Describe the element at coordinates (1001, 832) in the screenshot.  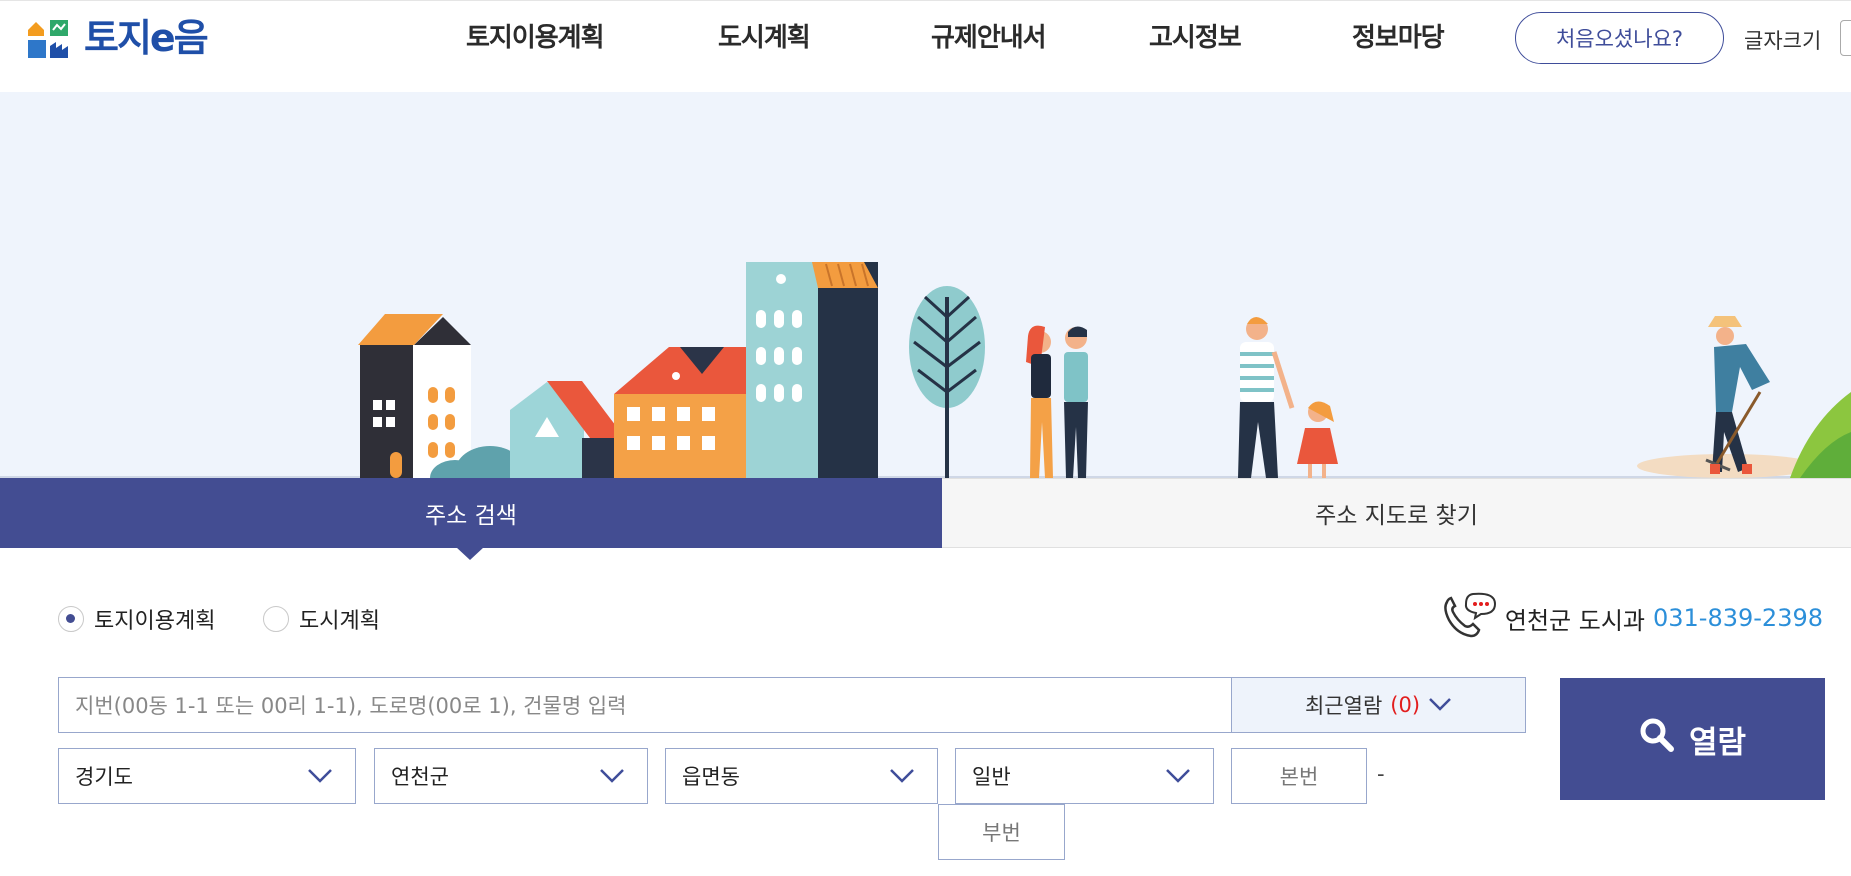
I see `sub-number-input: 부번` at that location.